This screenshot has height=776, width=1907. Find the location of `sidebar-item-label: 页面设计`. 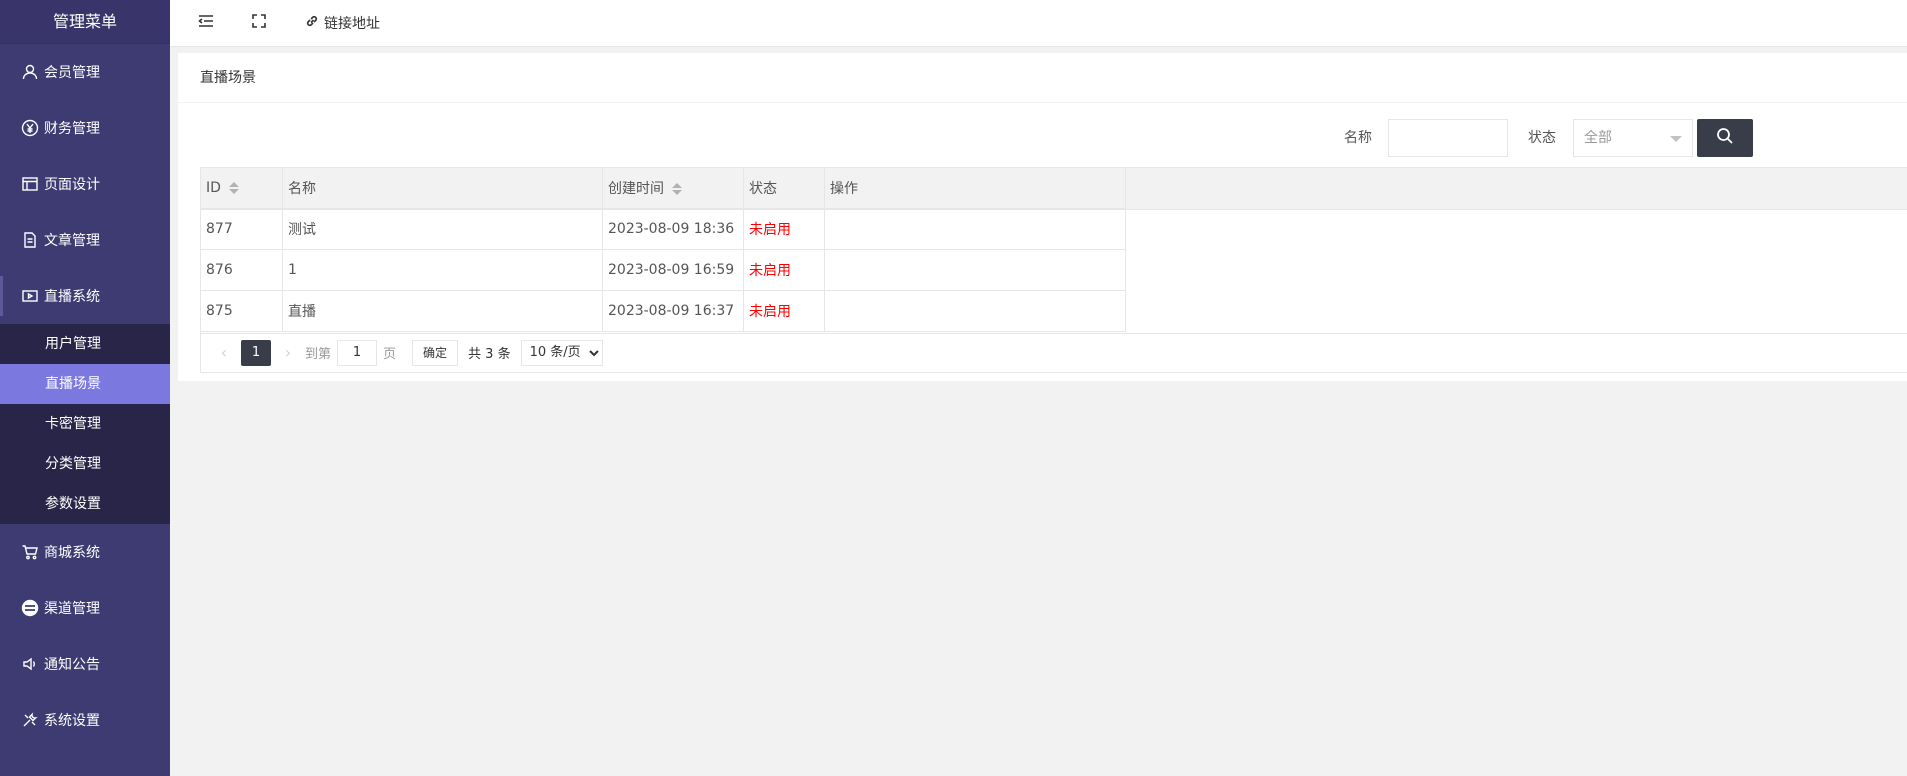

sidebar-item-label: 页面设计 is located at coordinates (72, 185).